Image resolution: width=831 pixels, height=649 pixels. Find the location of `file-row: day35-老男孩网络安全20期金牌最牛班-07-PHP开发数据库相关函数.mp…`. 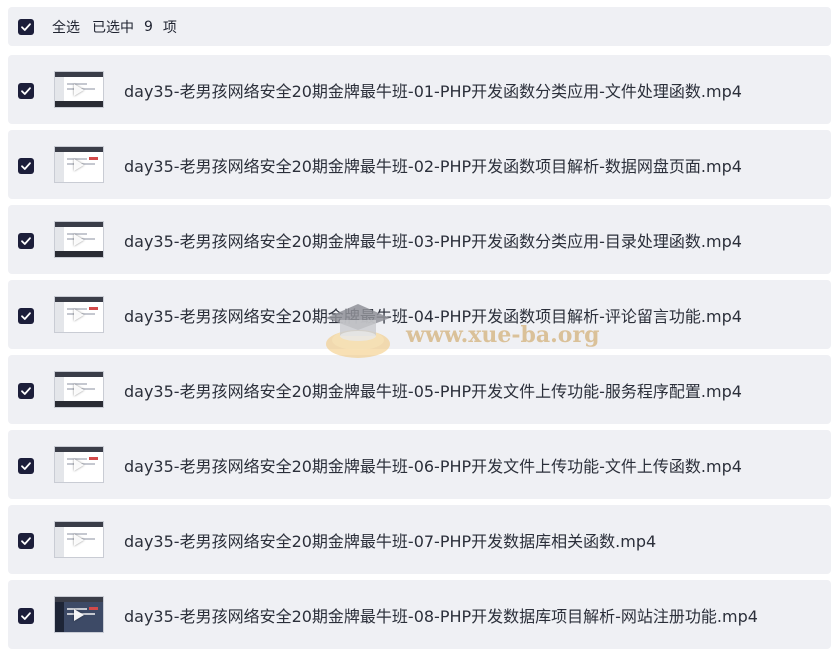

file-row: day35-老男孩网络安全20期金牌最牛班-07-PHP开发数据库相关函数.mp… is located at coordinates (419, 539).